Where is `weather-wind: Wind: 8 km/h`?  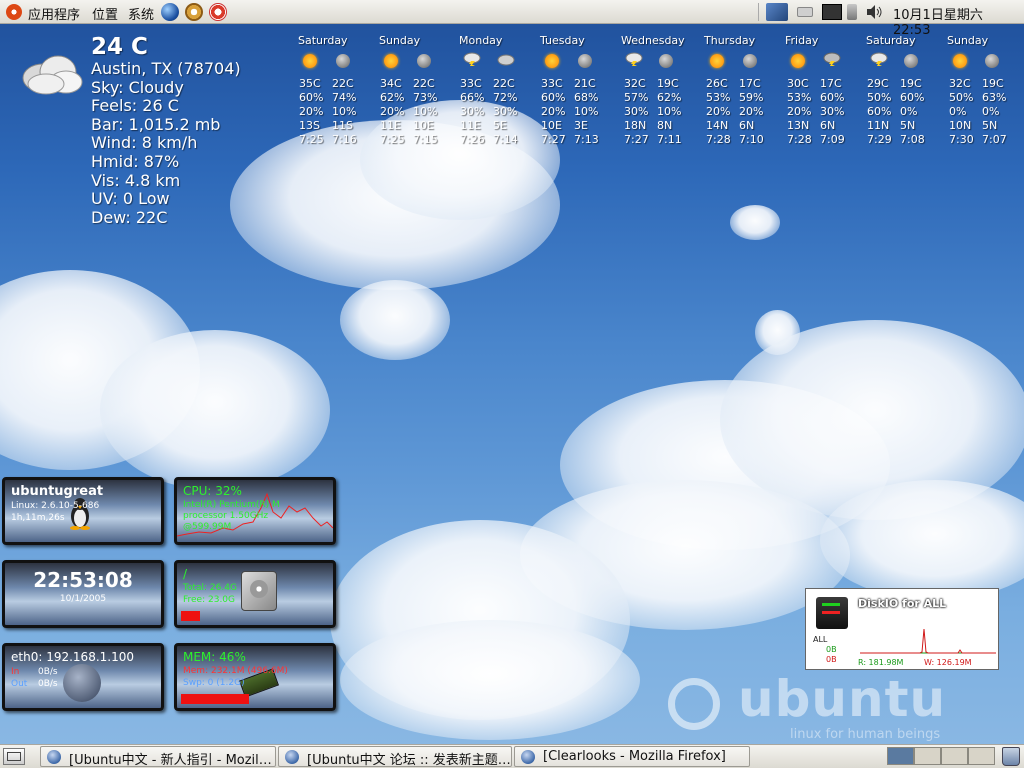
weather-wind: Wind: 8 km/h is located at coordinates (144, 143).